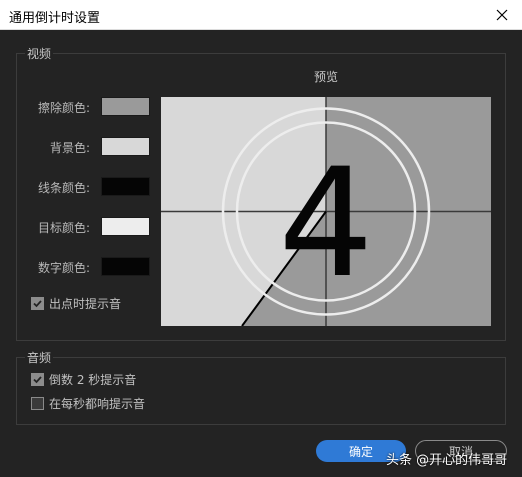 Image resolution: width=522 pixels, height=477 pixels. What do you see at coordinates (125, 186) in the screenshot?
I see `line-color-swatch` at bounding box center [125, 186].